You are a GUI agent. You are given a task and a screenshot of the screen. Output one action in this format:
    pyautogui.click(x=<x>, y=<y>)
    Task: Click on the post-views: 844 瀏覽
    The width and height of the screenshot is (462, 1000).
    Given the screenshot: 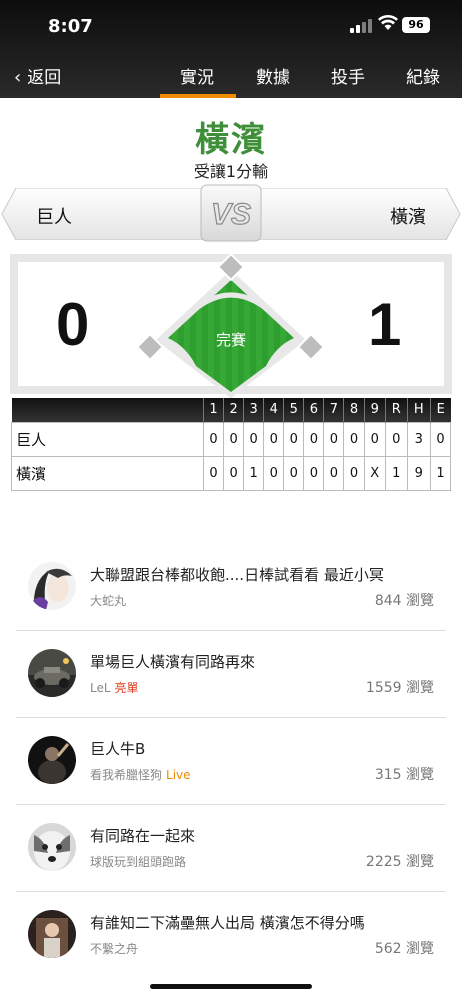 What is the action you would take?
    pyautogui.click(x=404, y=601)
    